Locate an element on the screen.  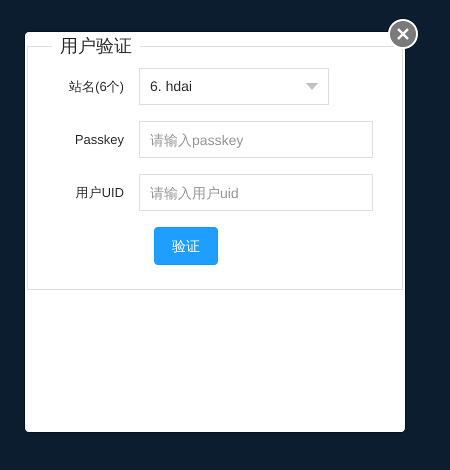
field-label: 用户UID is located at coordinates (99, 193).